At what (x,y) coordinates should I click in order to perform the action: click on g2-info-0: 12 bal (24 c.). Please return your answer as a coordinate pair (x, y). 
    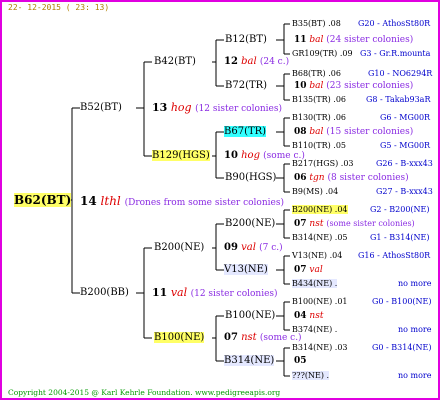
    Looking at the image, I should click on (256, 62).